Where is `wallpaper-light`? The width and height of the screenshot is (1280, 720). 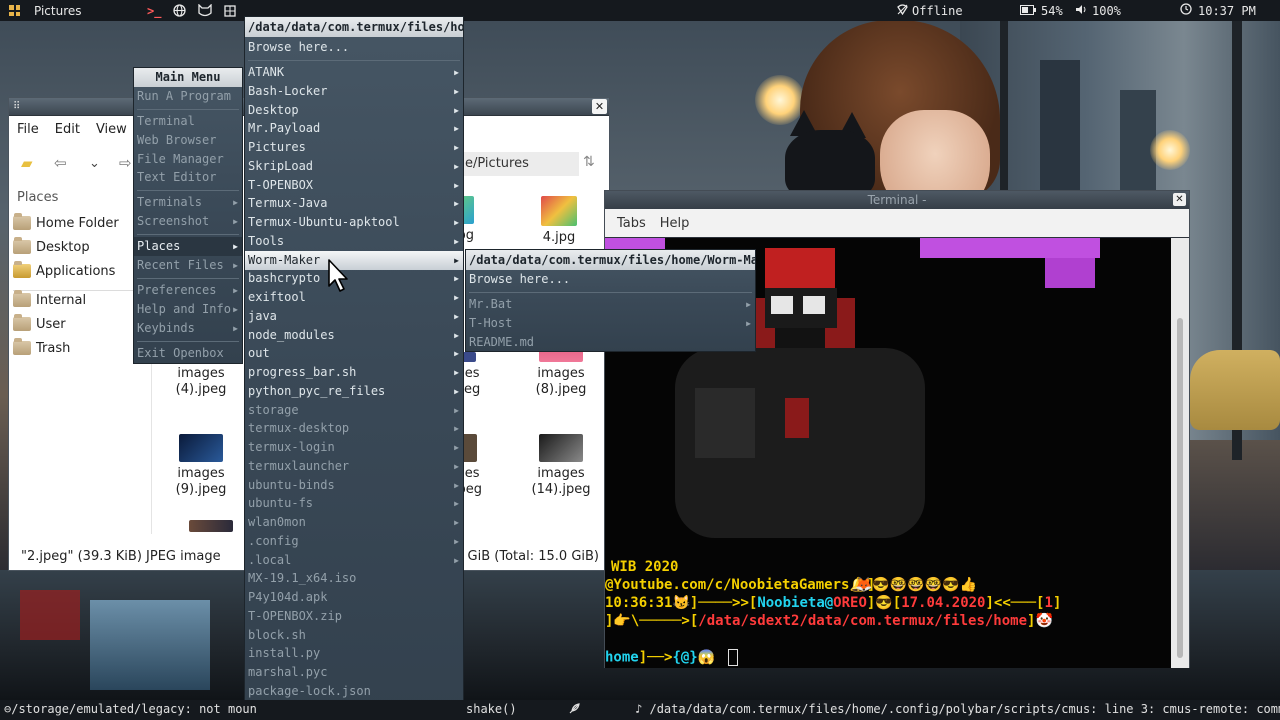 wallpaper-light is located at coordinates (1170, 150).